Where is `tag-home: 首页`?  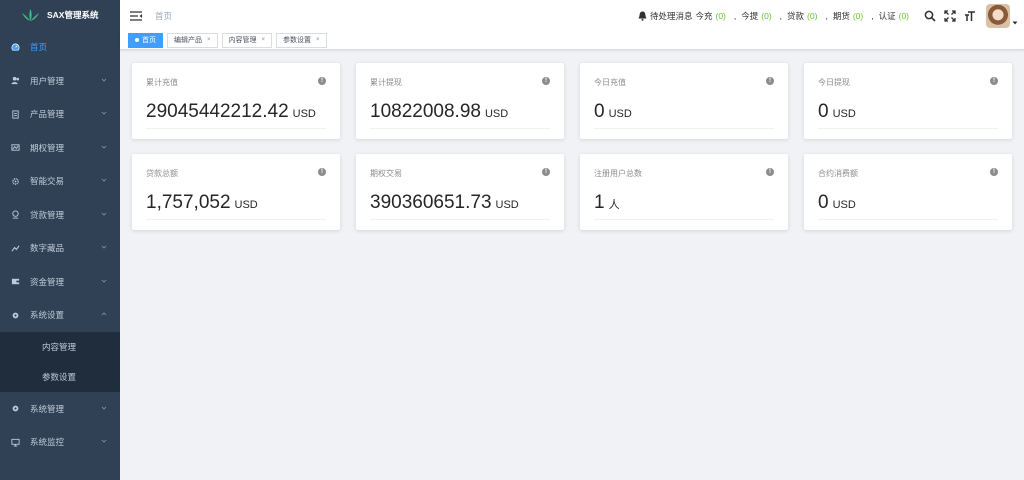 tag-home: 首页 is located at coordinates (145, 40).